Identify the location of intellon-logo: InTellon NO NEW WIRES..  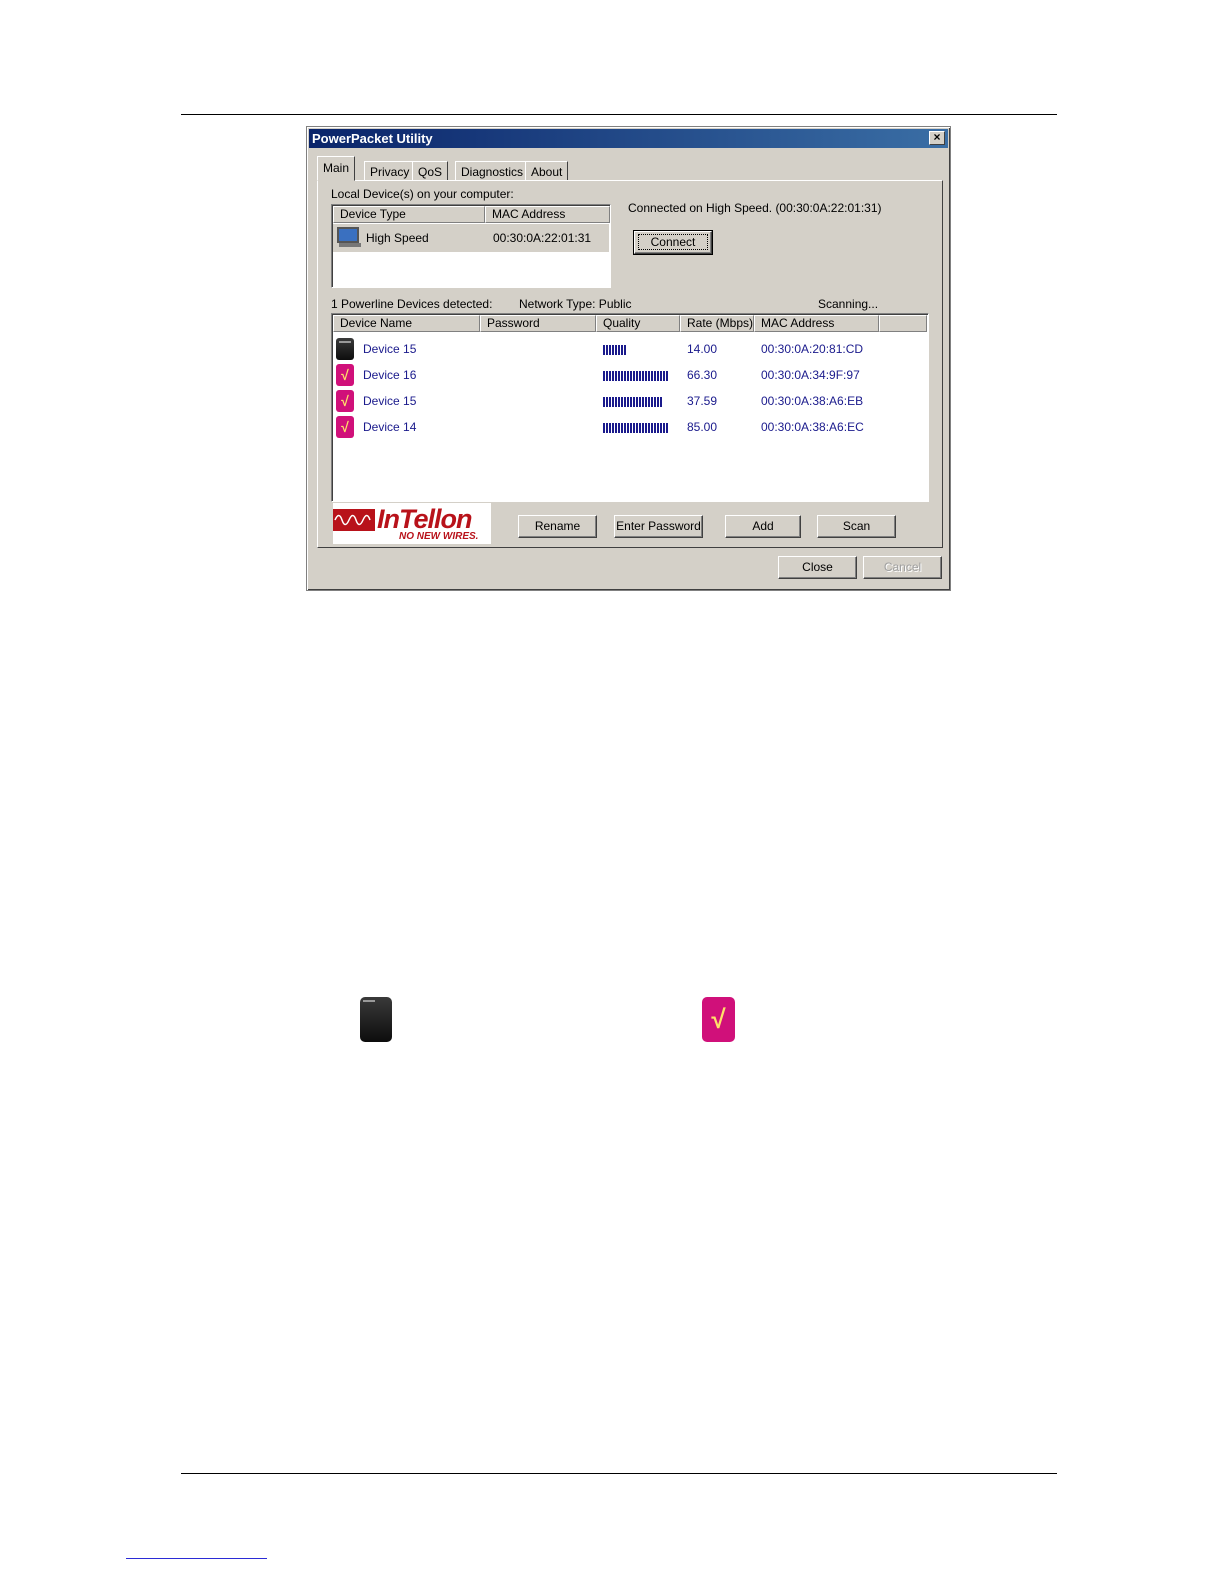
(412, 523).